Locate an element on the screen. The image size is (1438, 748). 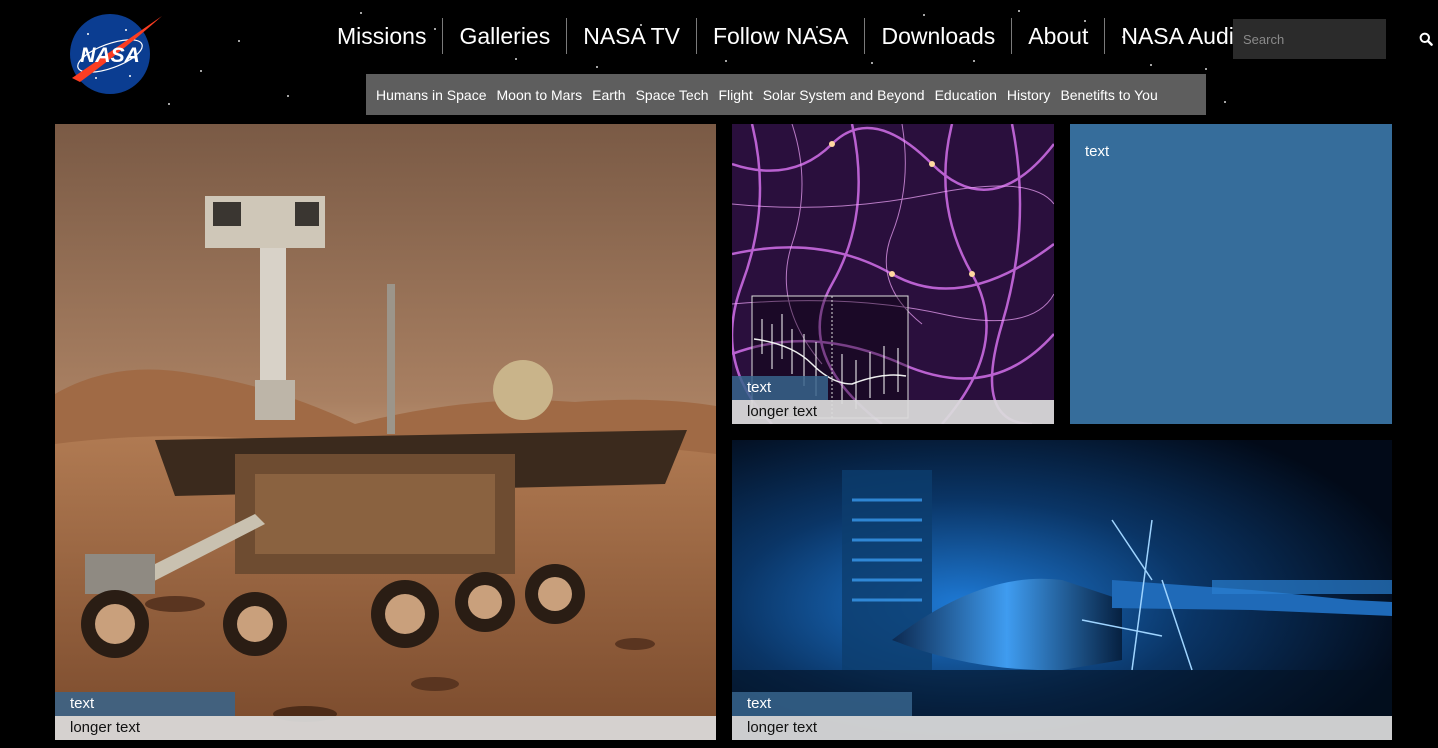
feature-tile-cosmic-web: text longer text is located at coordinates (893, 274).